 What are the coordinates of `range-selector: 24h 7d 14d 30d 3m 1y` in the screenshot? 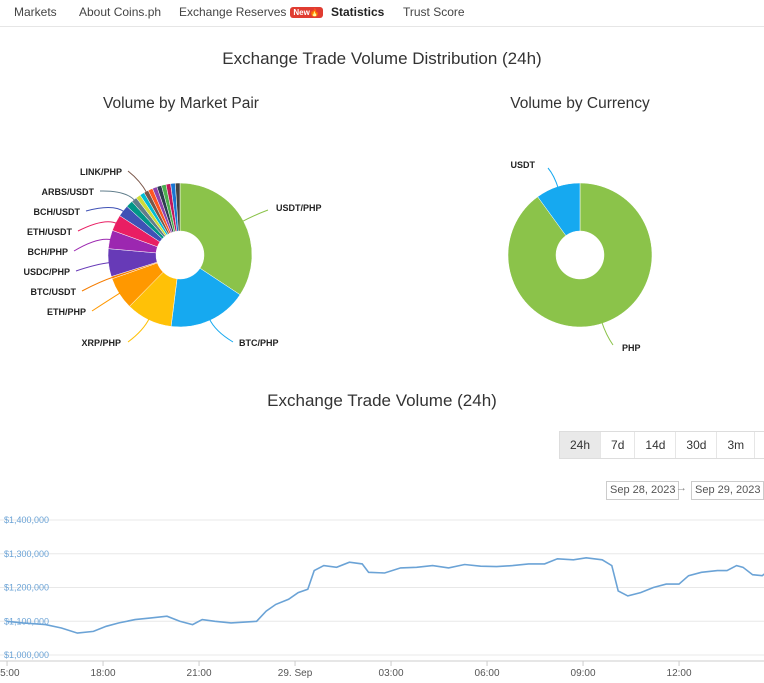 It's located at (661, 445).